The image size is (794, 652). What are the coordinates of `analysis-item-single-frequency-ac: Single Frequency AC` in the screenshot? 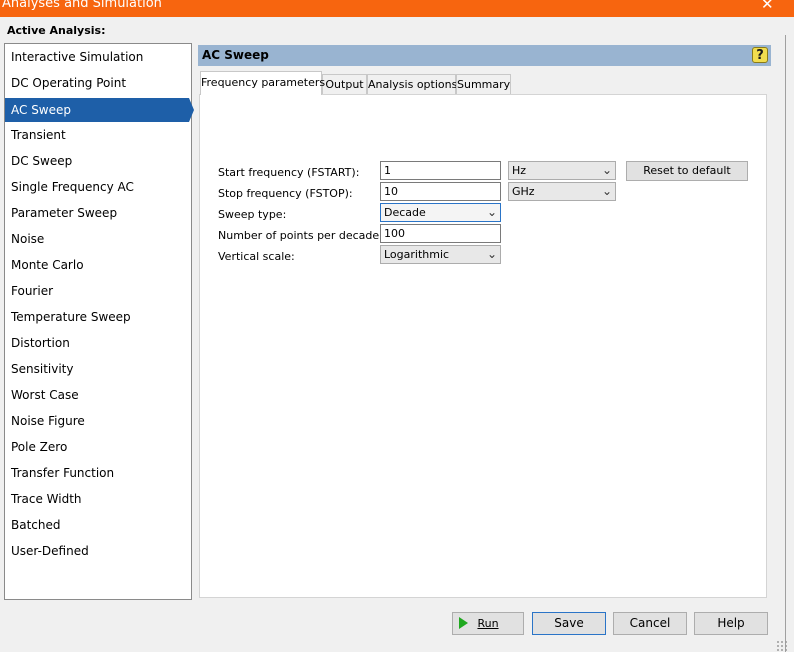 It's located at (98, 187).